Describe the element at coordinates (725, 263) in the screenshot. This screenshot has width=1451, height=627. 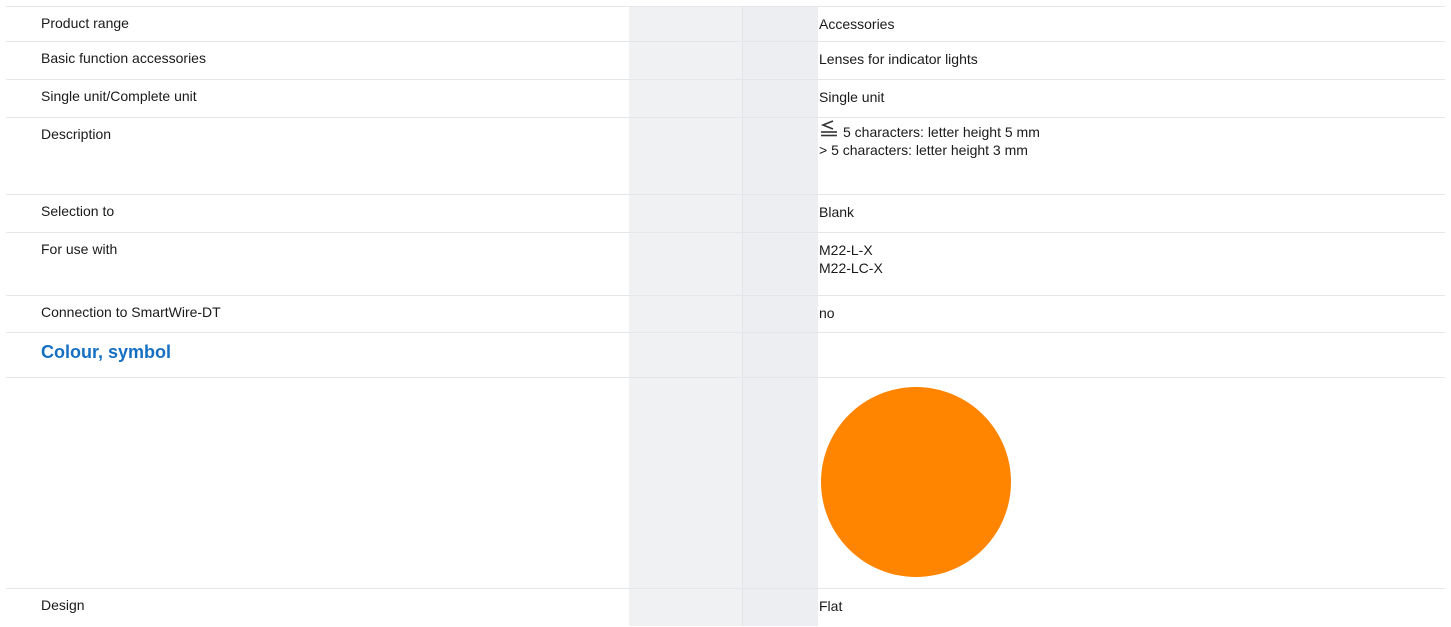
I see `table-row: For use with M22-L-X M22-LC-X` at that location.